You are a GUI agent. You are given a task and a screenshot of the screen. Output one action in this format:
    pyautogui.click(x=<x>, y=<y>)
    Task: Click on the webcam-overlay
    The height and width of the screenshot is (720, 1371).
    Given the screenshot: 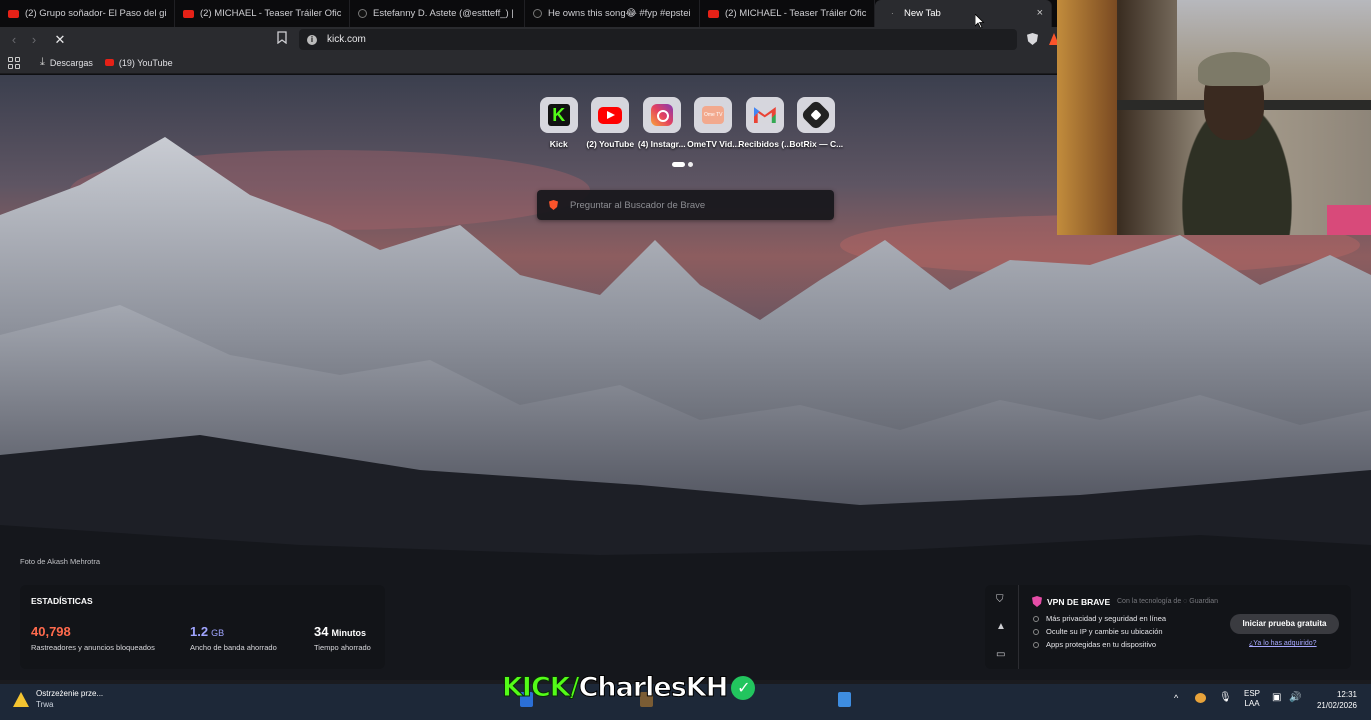 What is the action you would take?
    pyautogui.click(x=1214, y=117)
    